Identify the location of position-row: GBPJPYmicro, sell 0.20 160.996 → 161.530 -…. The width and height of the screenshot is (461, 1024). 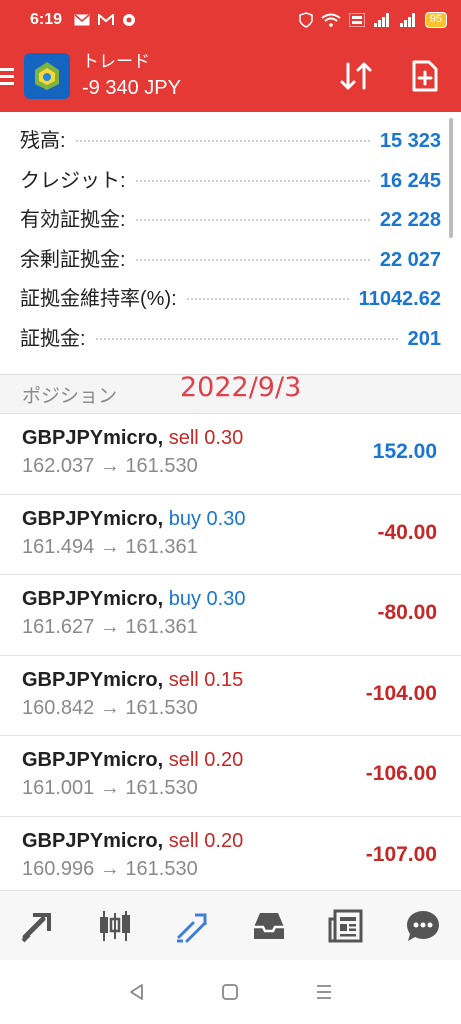
(230, 857).